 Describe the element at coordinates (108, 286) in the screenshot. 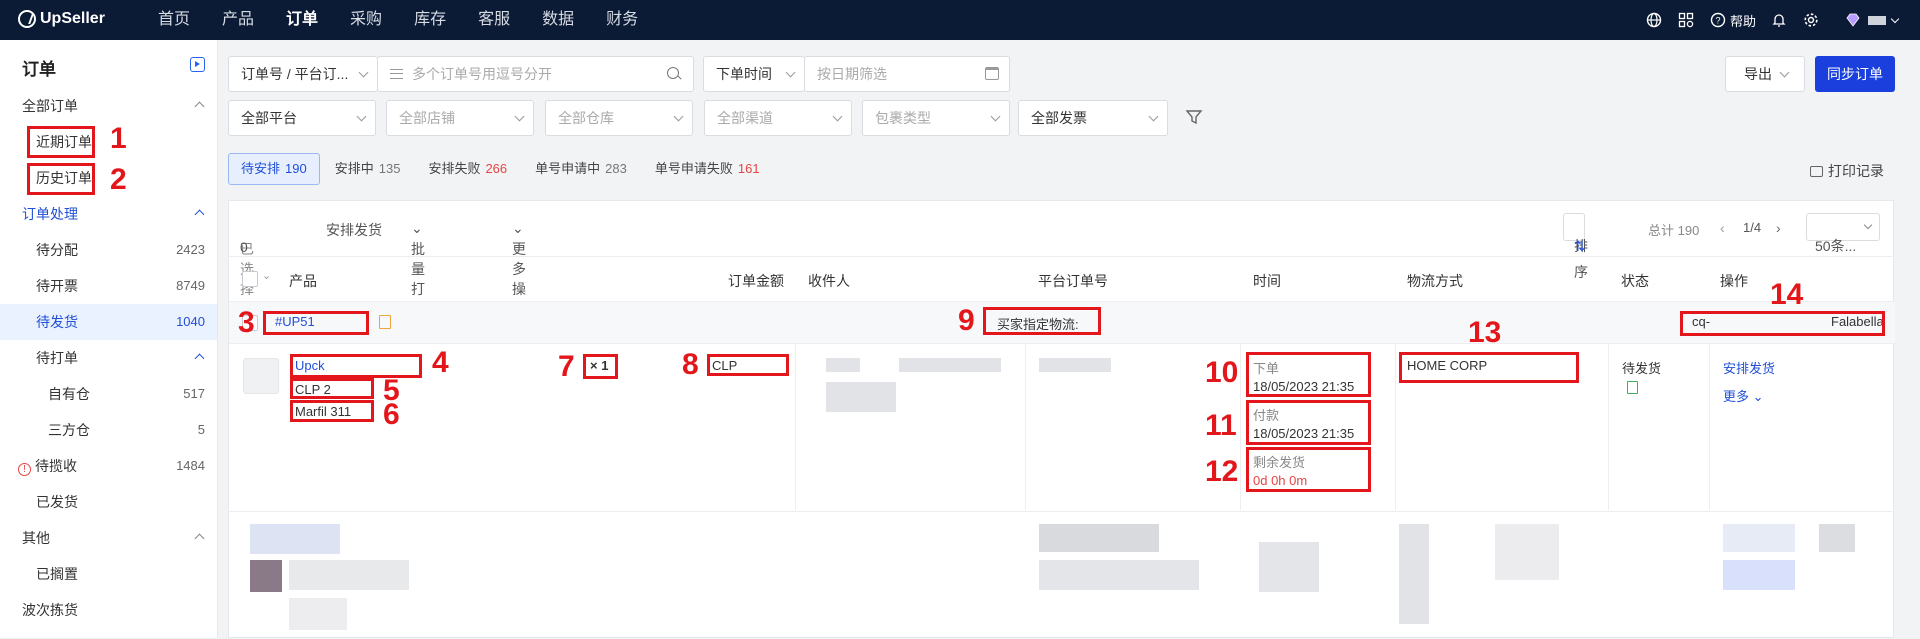

I see `sidebar-item-to-invoice: 待开票 8749` at that location.